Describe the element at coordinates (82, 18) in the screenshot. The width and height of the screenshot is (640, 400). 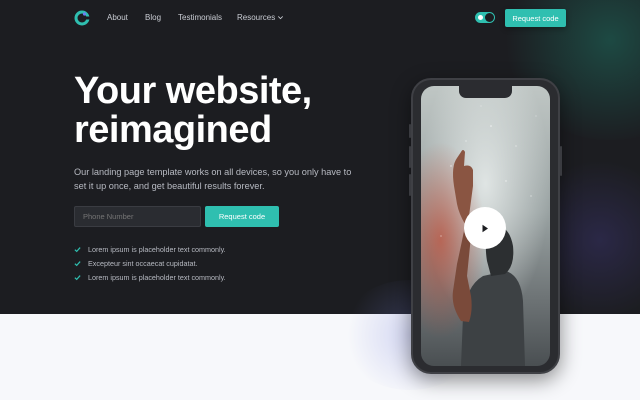
I see `logo-icon` at that location.